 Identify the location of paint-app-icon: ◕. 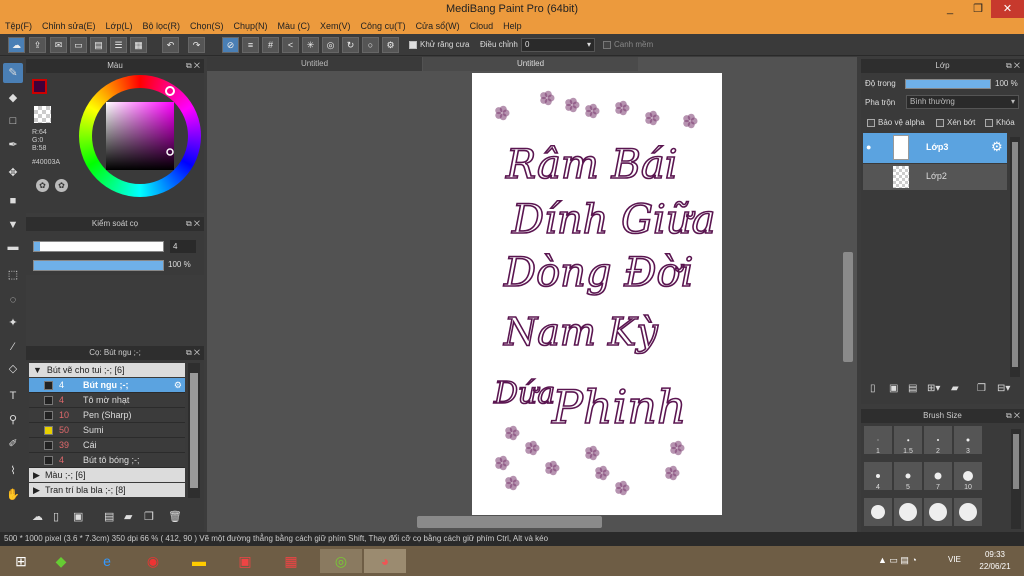
(385, 561).